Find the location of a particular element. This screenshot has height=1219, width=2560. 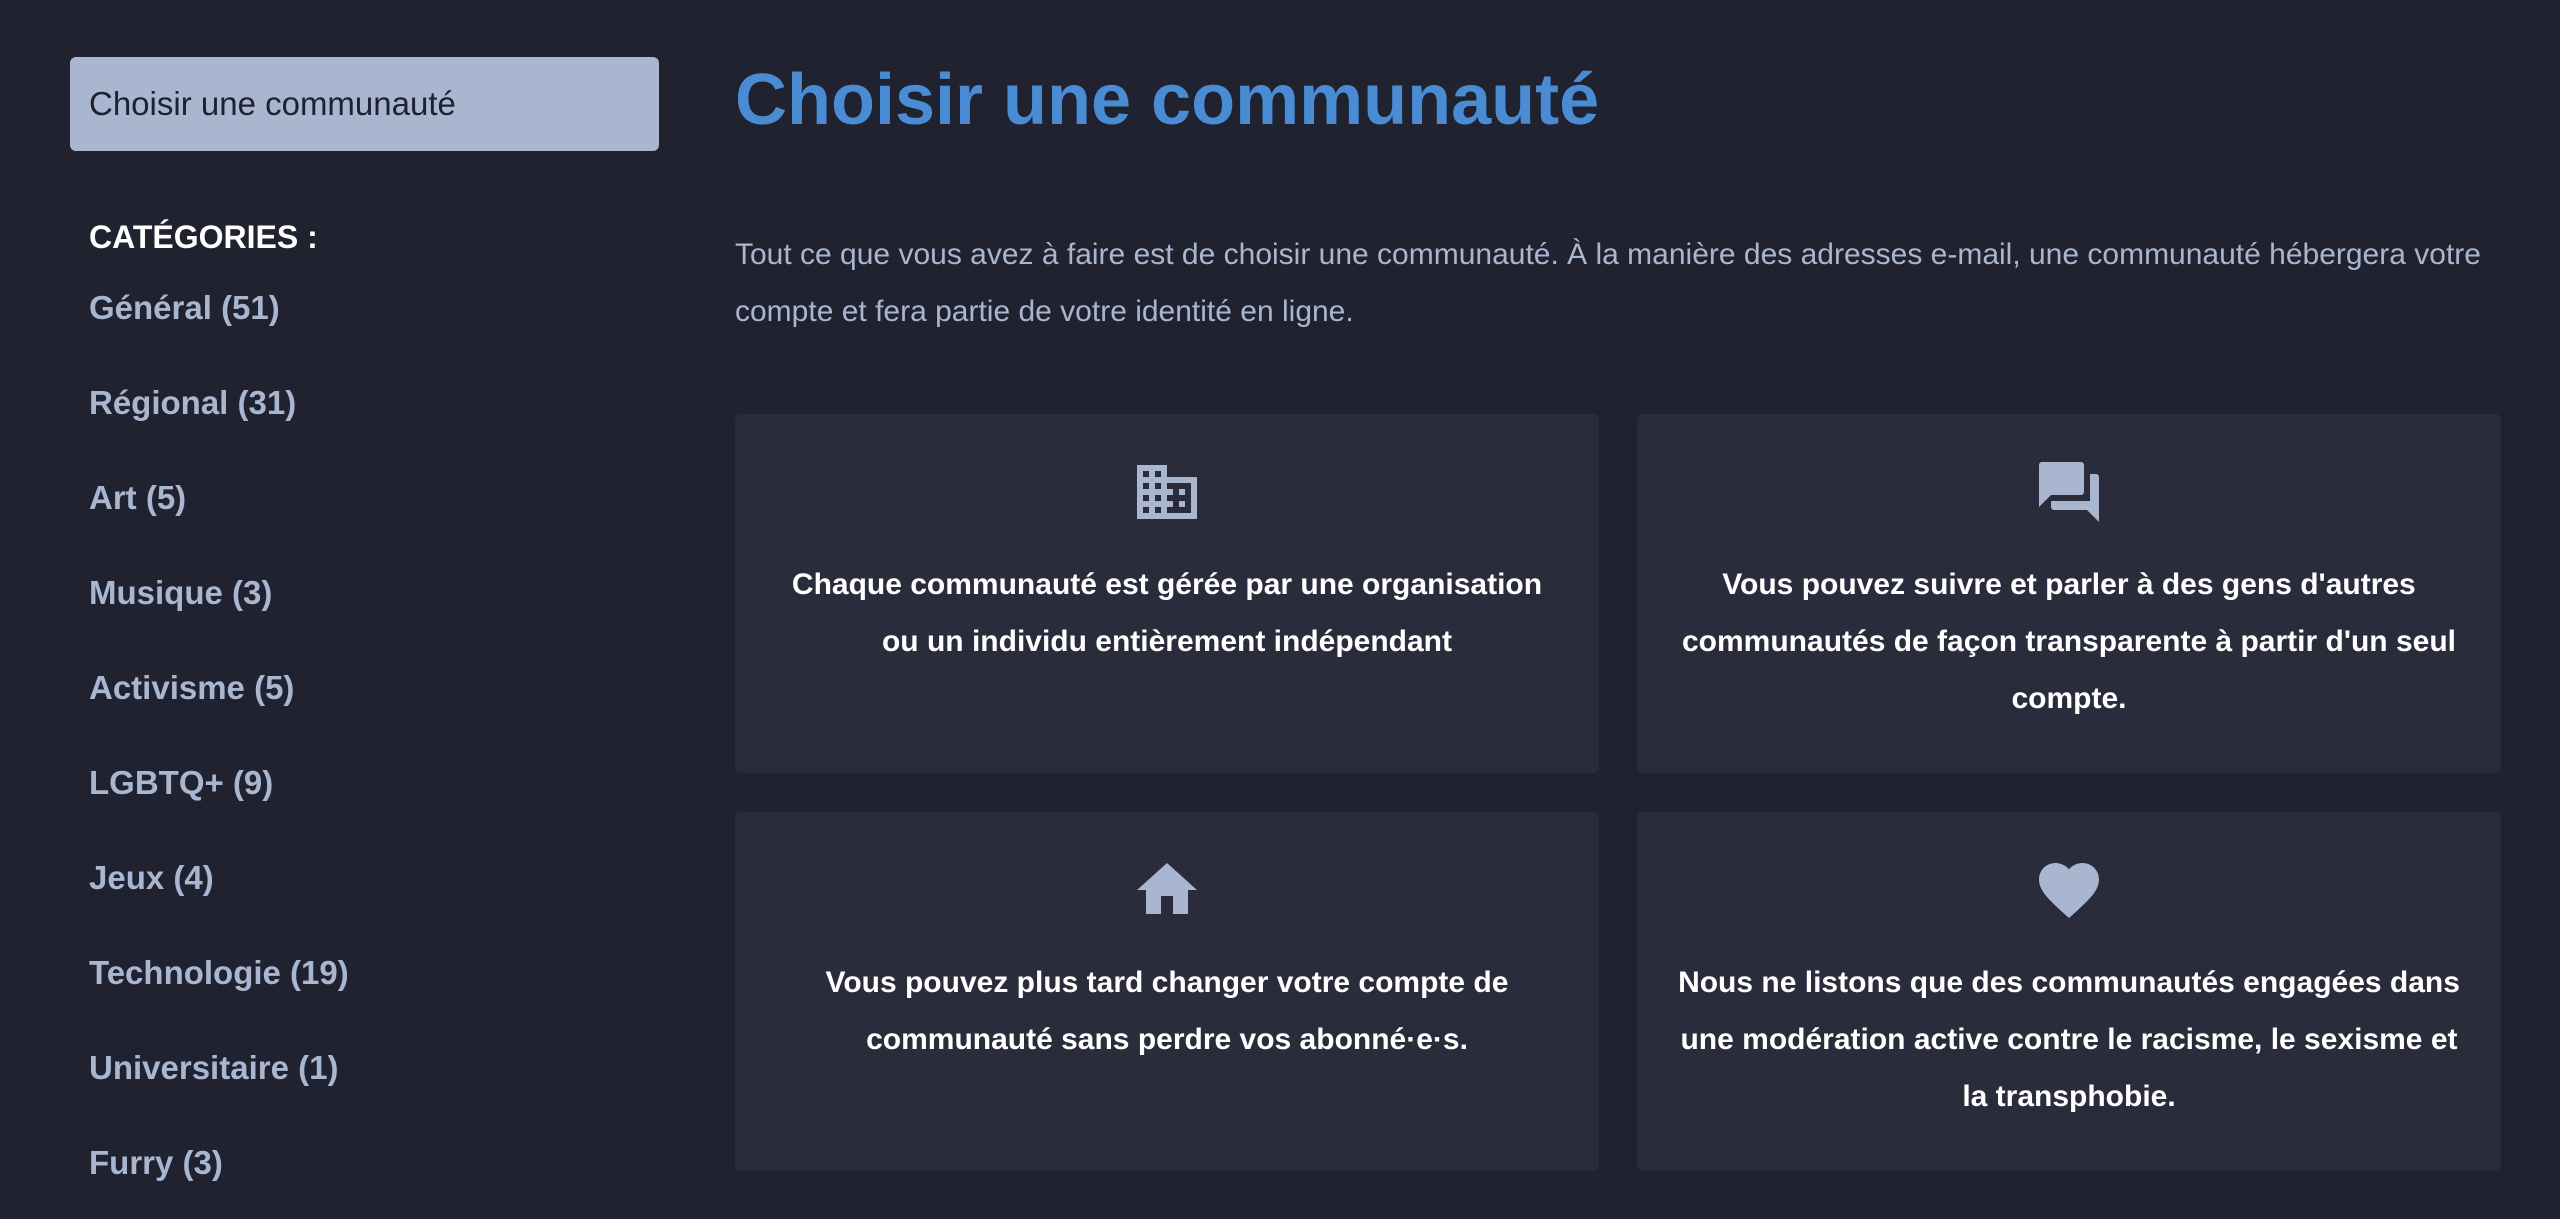

category-item-universitaire: Universitaire (1) is located at coordinates (364, 1095).